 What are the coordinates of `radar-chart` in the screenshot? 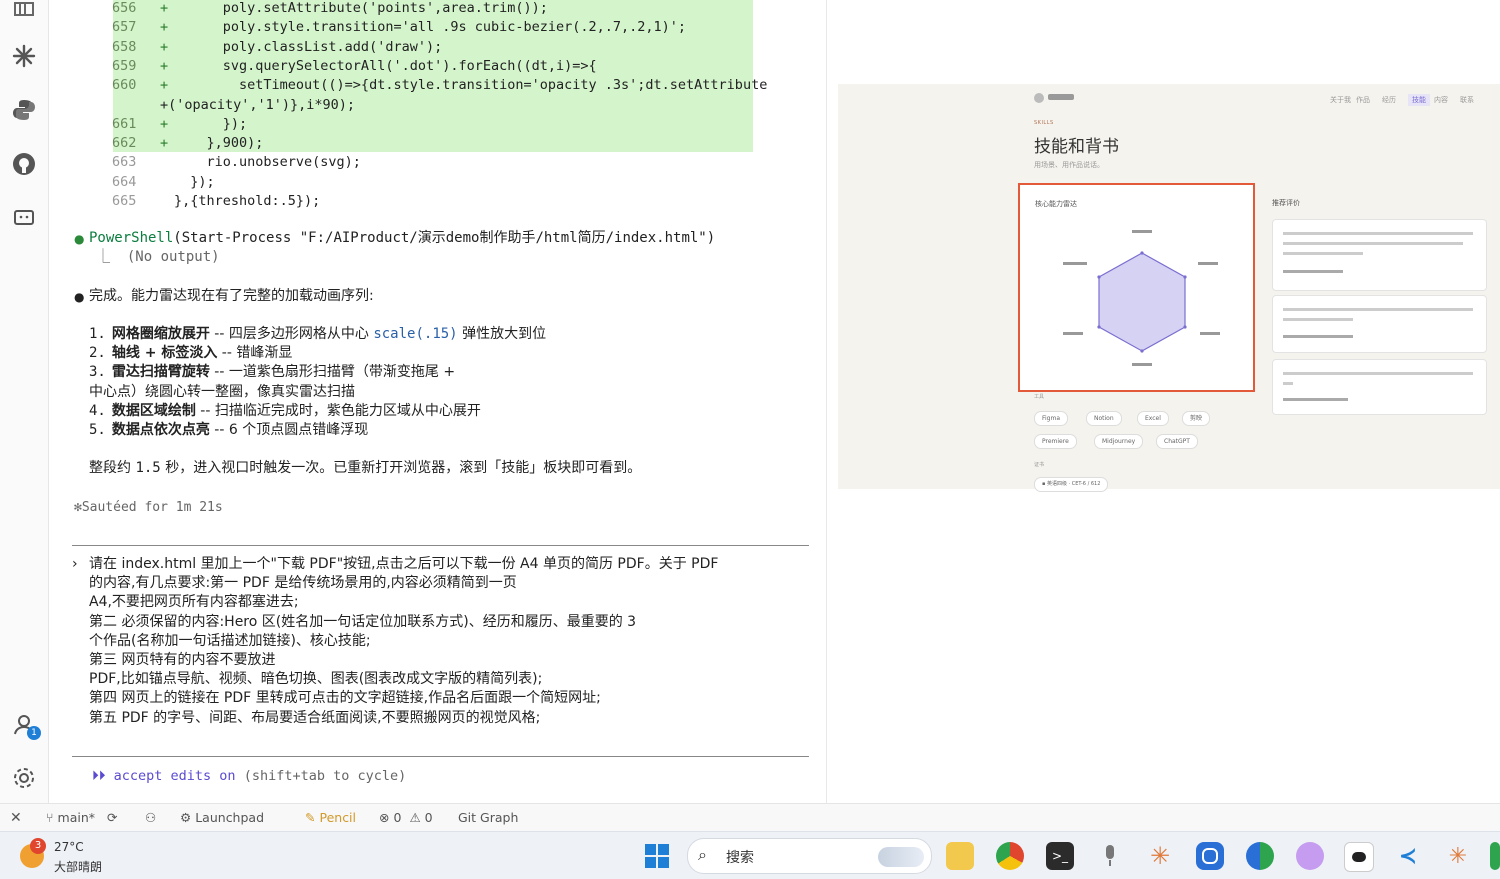 It's located at (1141, 298).